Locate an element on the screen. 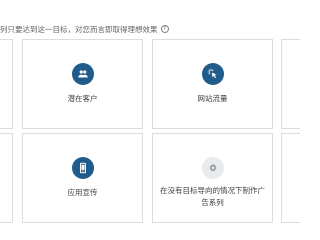  goal-card-website-traffic: 网站流量 is located at coordinates (212, 84).